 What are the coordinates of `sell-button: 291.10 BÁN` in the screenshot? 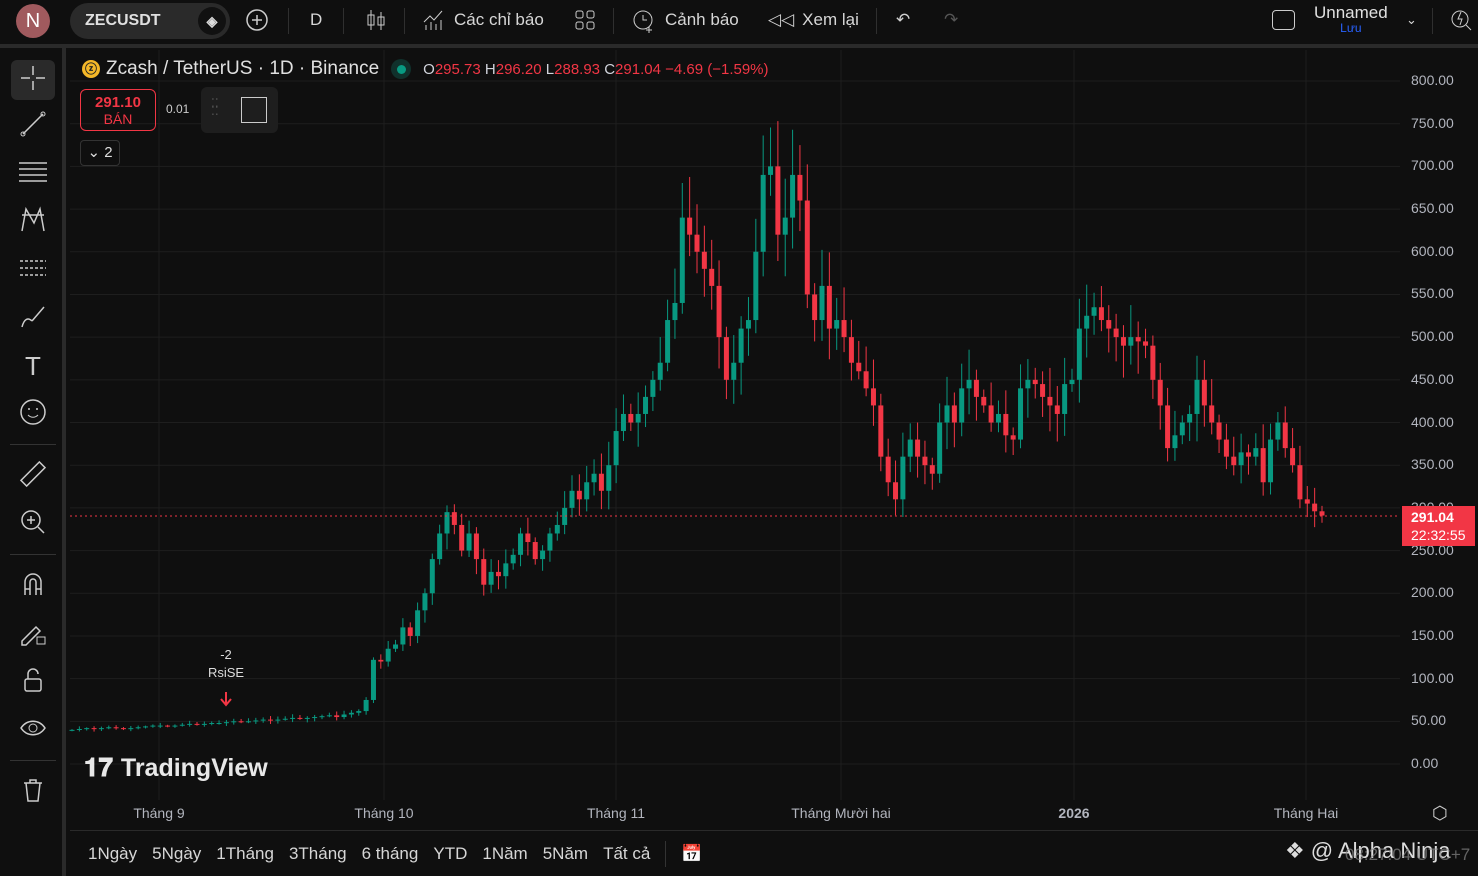 It's located at (118, 110).